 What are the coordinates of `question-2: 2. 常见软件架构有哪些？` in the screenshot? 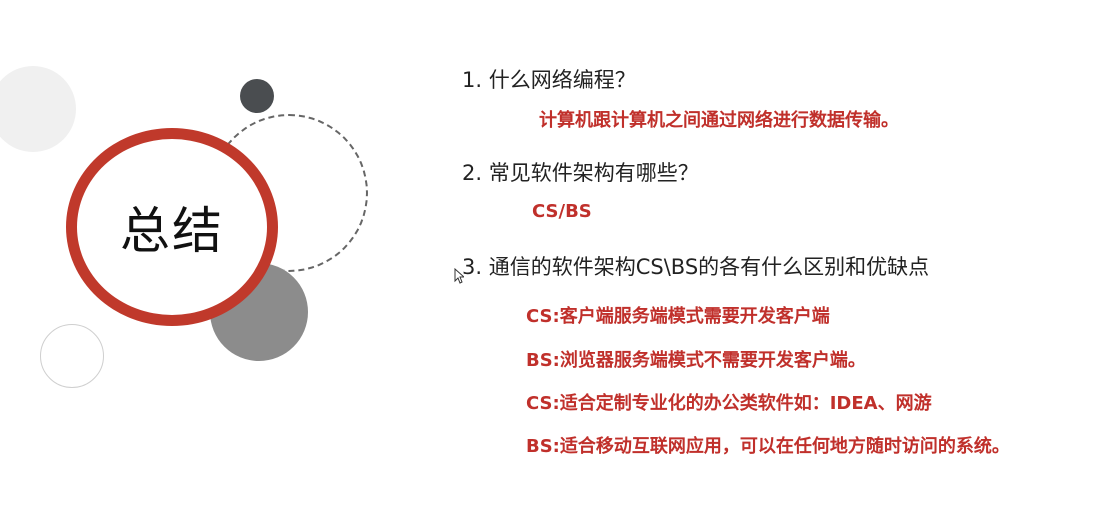 It's located at (580, 173).